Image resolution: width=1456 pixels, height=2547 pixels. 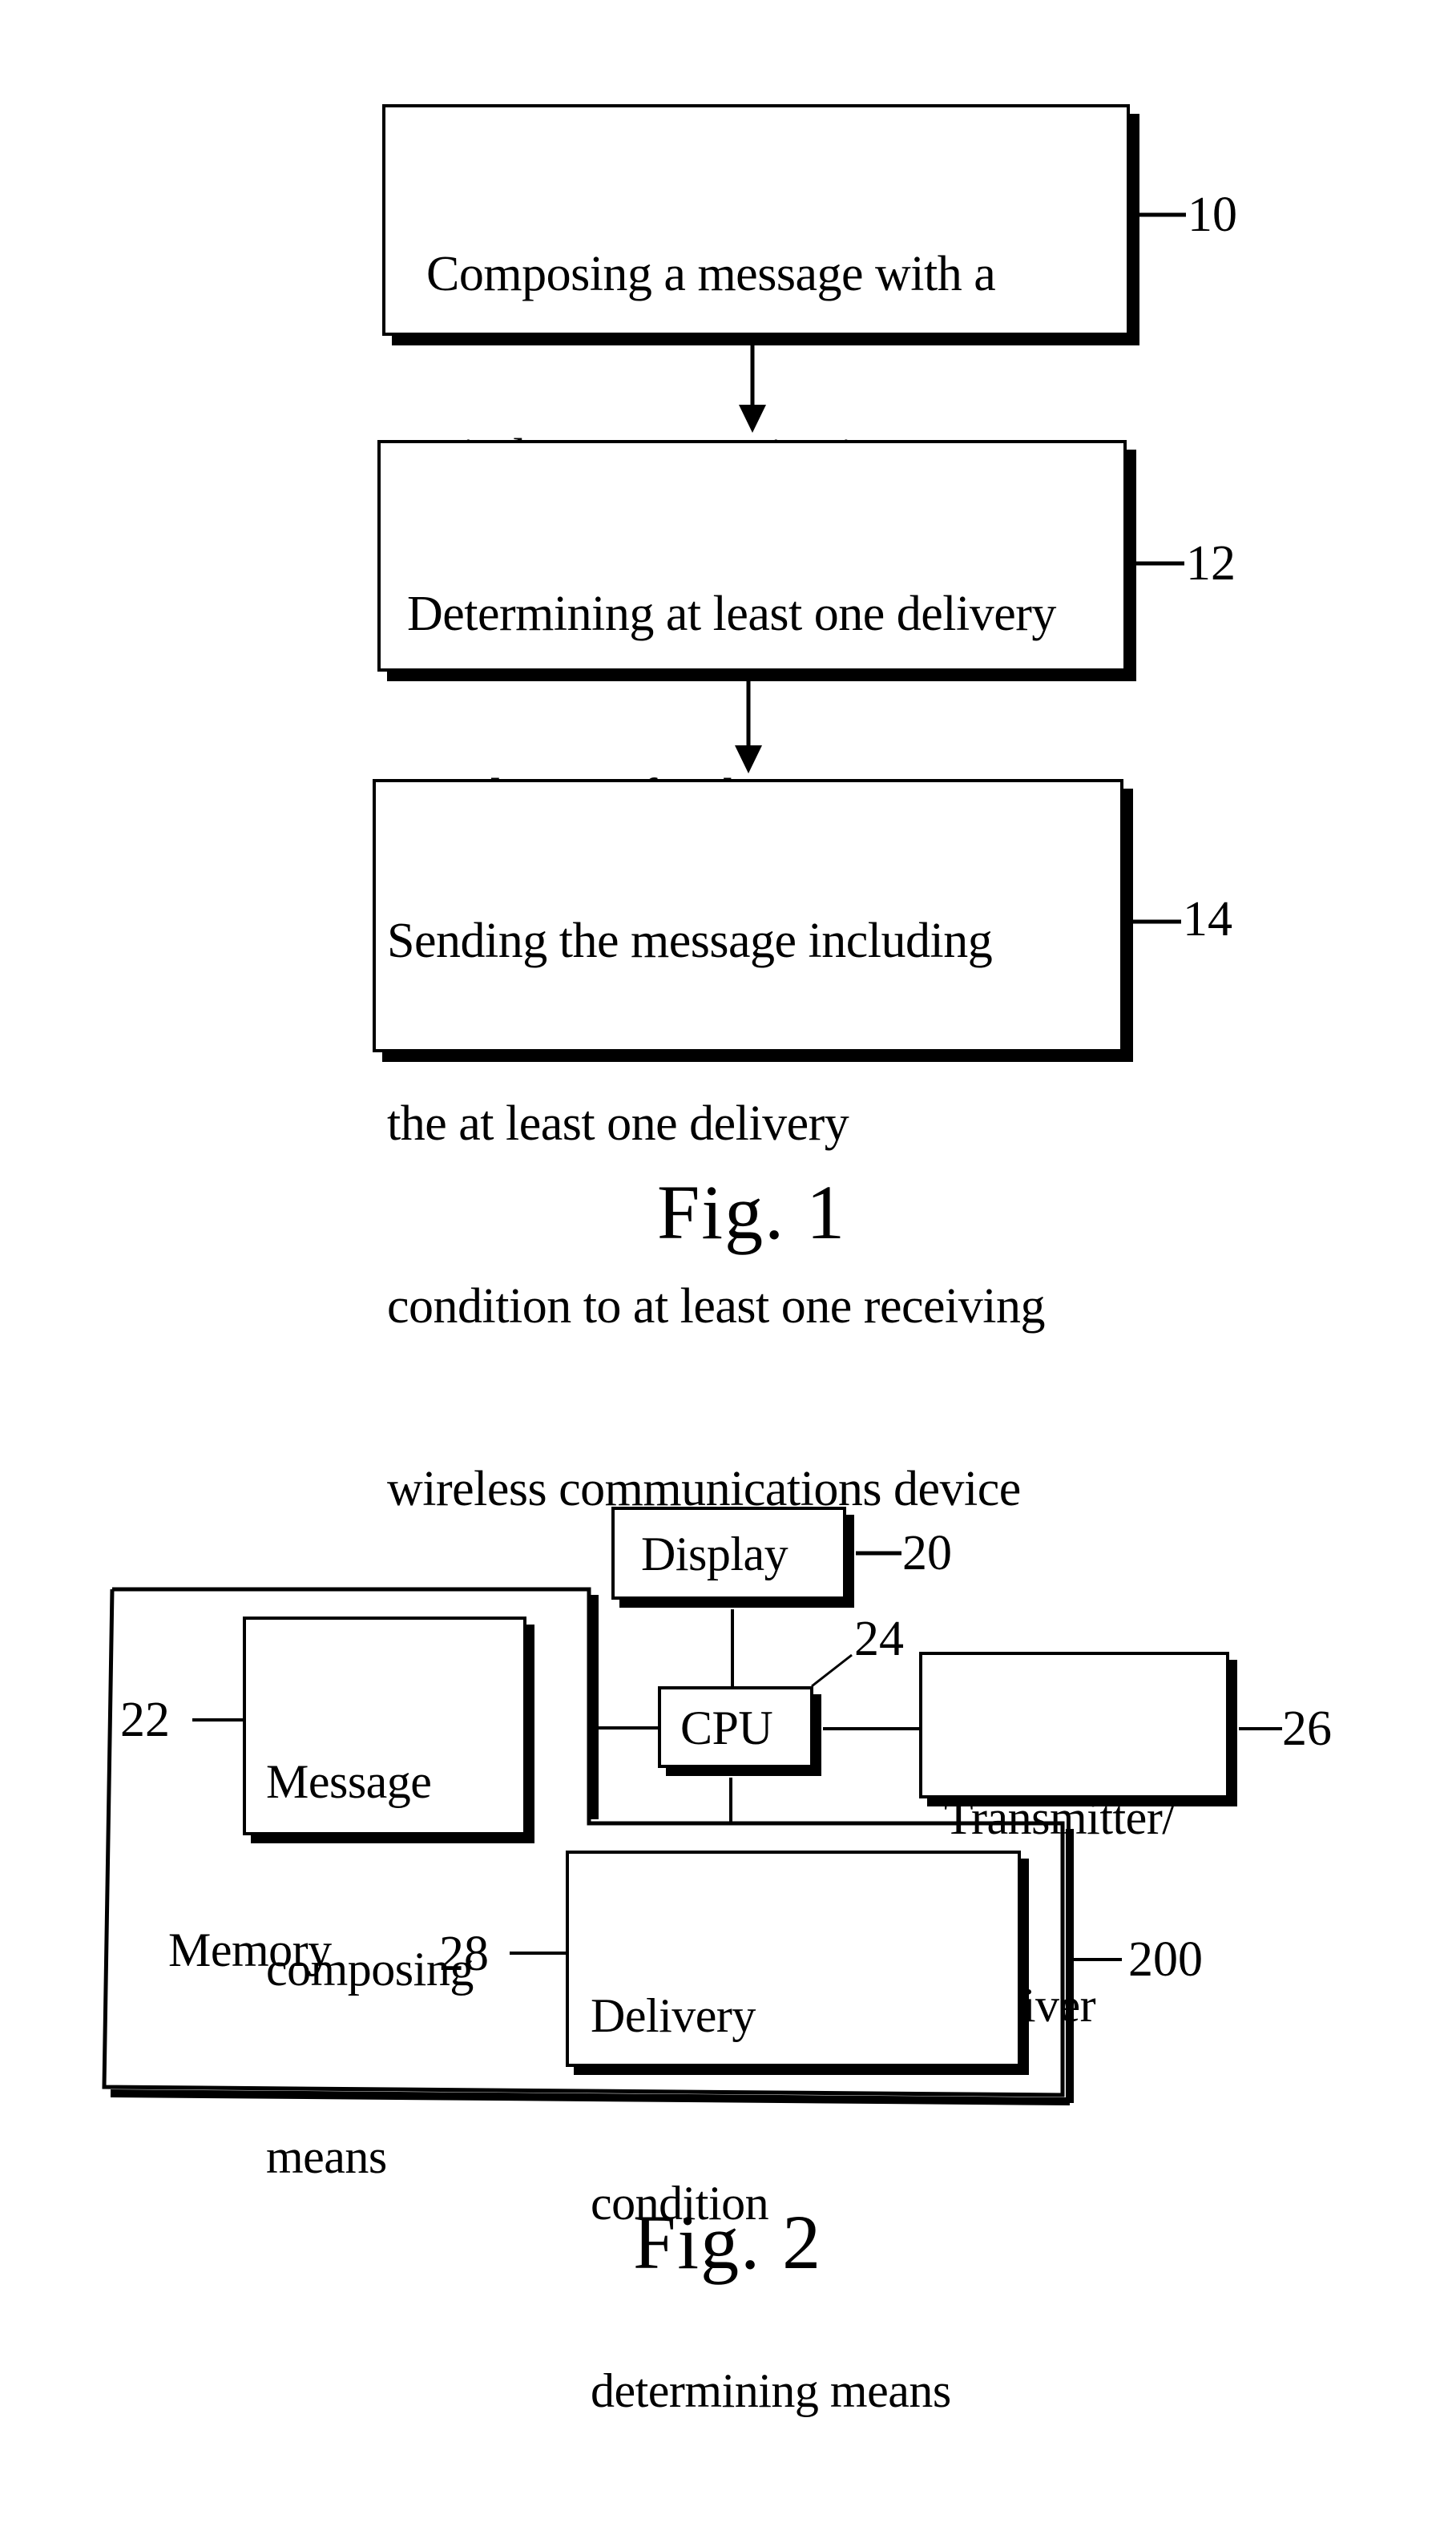 What do you see at coordinates (1060, 1817) in the screenshot?
I see `transceiver-line-1: Transmitter/` at bounding box center [1060, 1817].